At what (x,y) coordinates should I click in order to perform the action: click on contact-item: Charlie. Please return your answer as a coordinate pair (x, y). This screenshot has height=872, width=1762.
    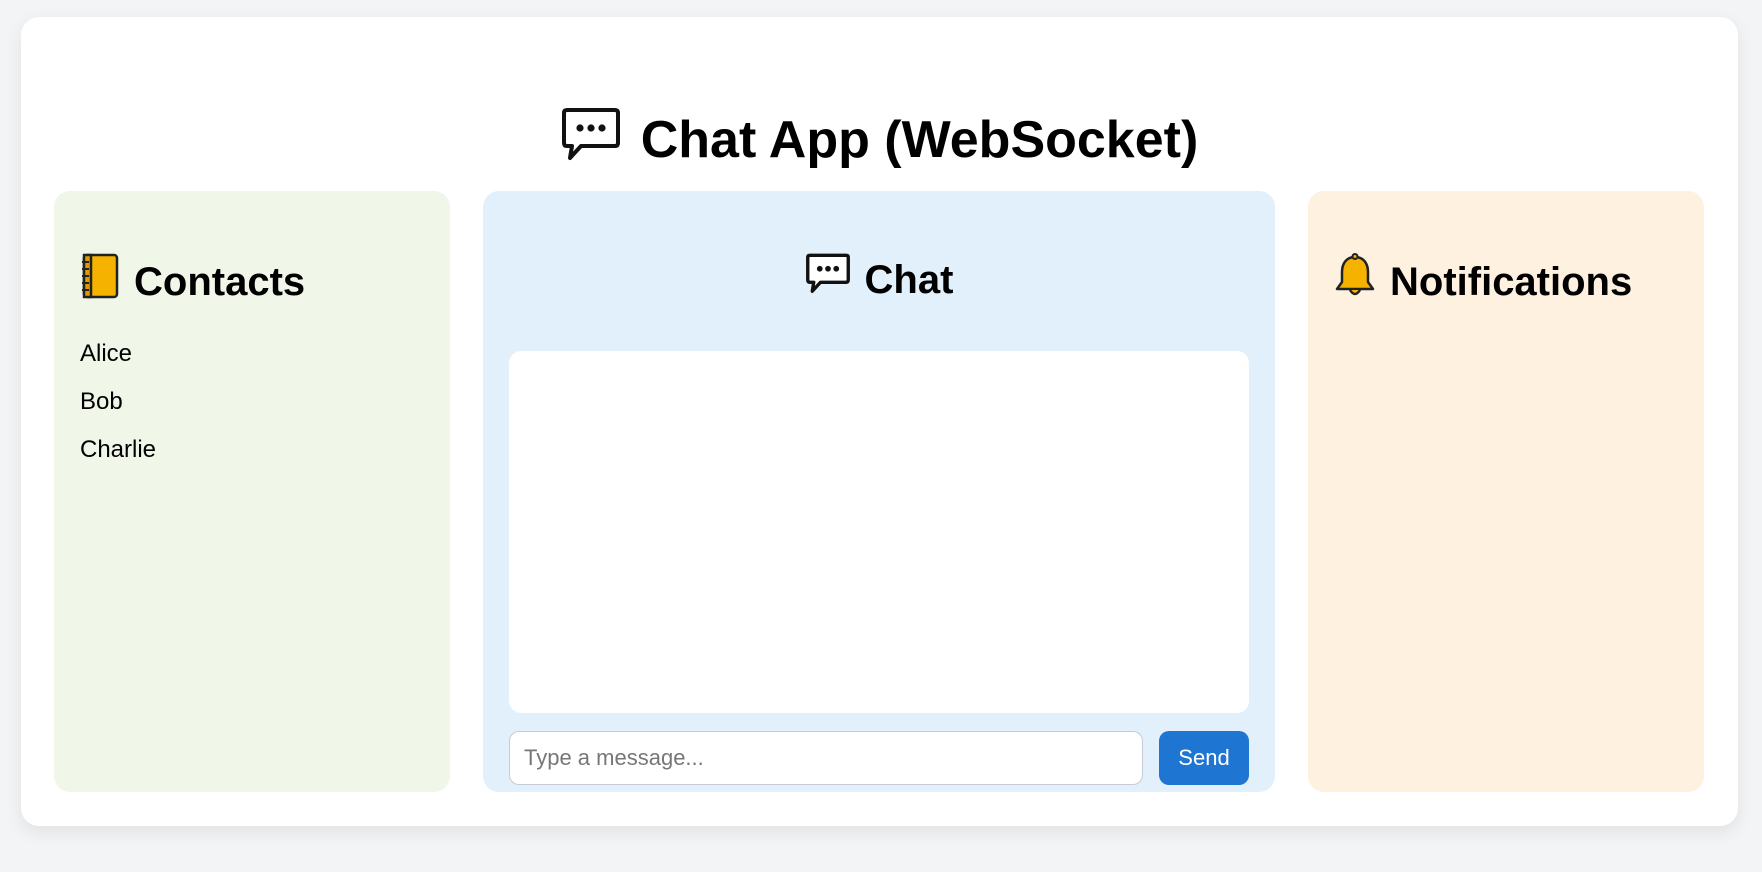
    Looking at the image, I should click on (118, 459).